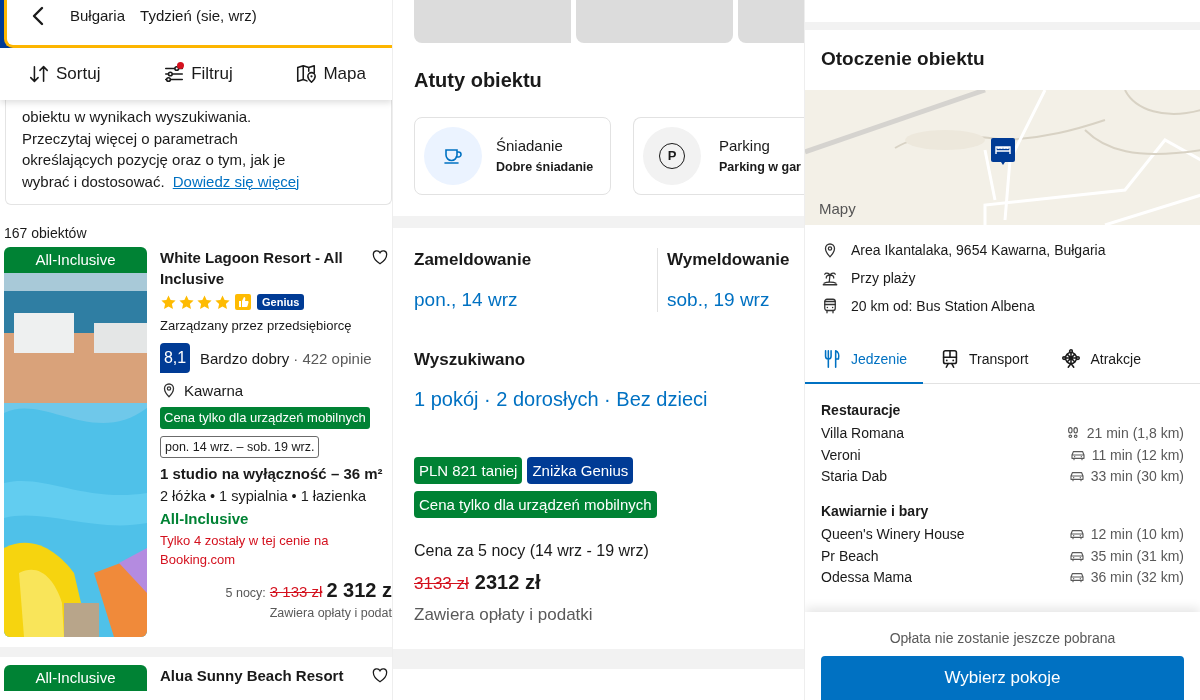  Describe the element at coordinates (745, 146) in the screenshot. I see `highlight-title: Parking` at that location.